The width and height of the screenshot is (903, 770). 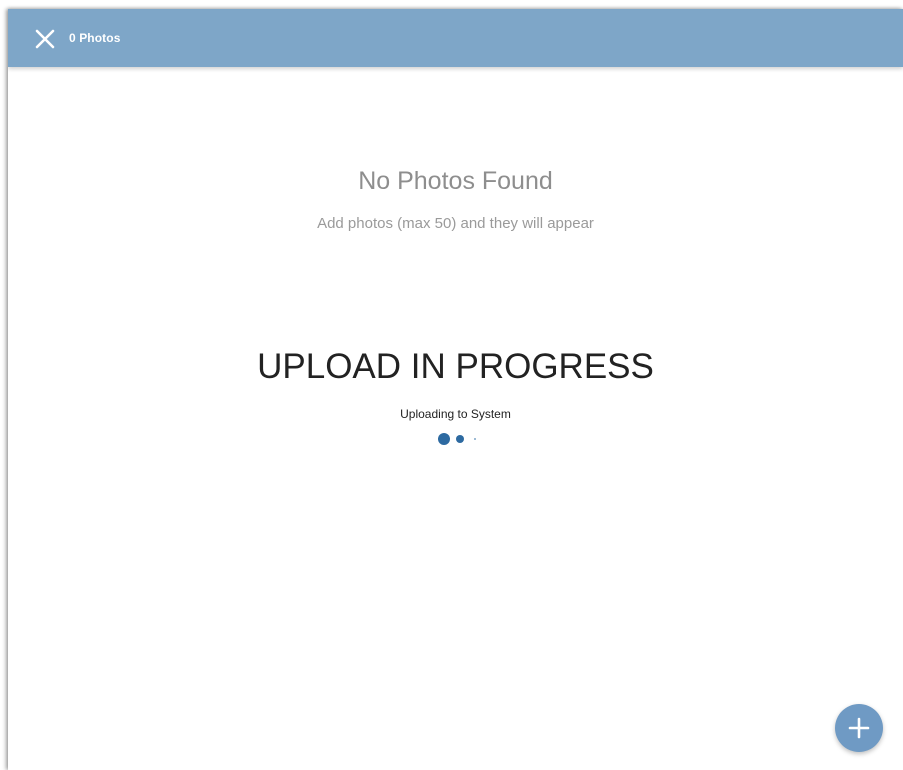 What do you see at coordinates (455, 38) in the screenshot?
I see `dialog-header: 0 Photos` at bounding box center [455, 38].